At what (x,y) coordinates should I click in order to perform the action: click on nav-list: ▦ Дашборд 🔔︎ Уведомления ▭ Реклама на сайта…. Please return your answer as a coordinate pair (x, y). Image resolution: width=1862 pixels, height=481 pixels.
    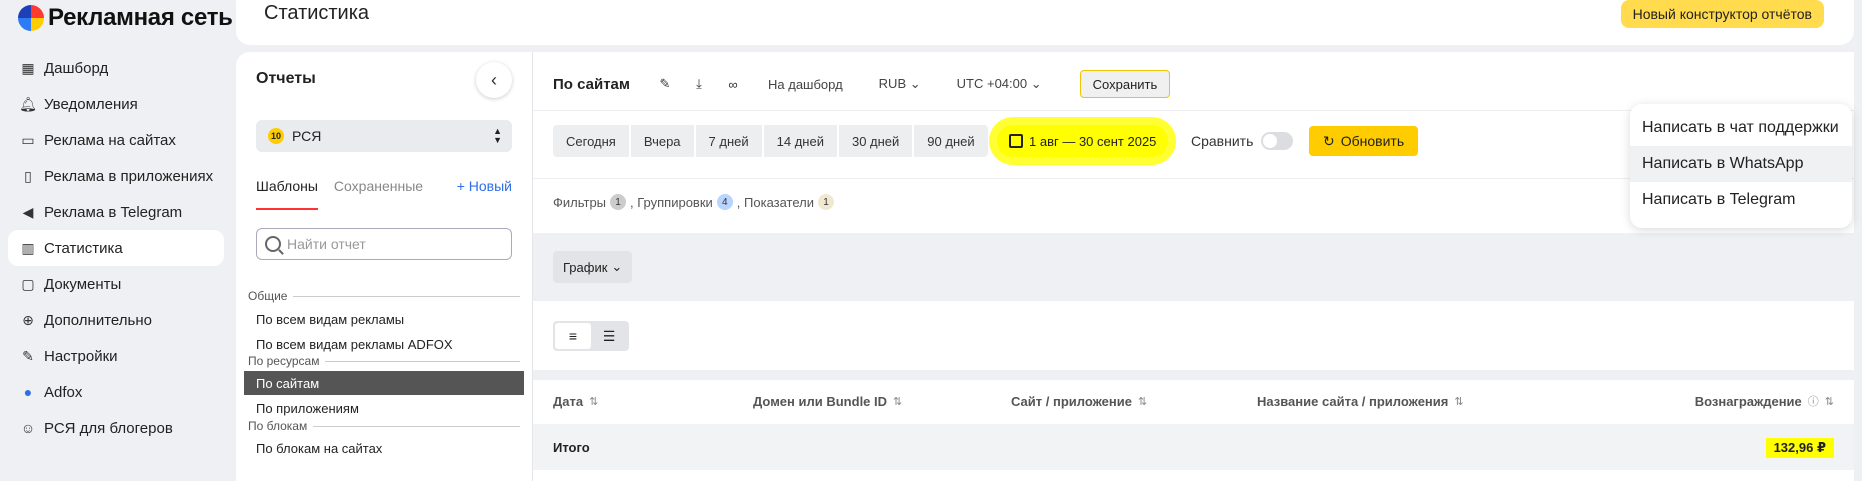
    Looking at the image, I should click on (116, 248).